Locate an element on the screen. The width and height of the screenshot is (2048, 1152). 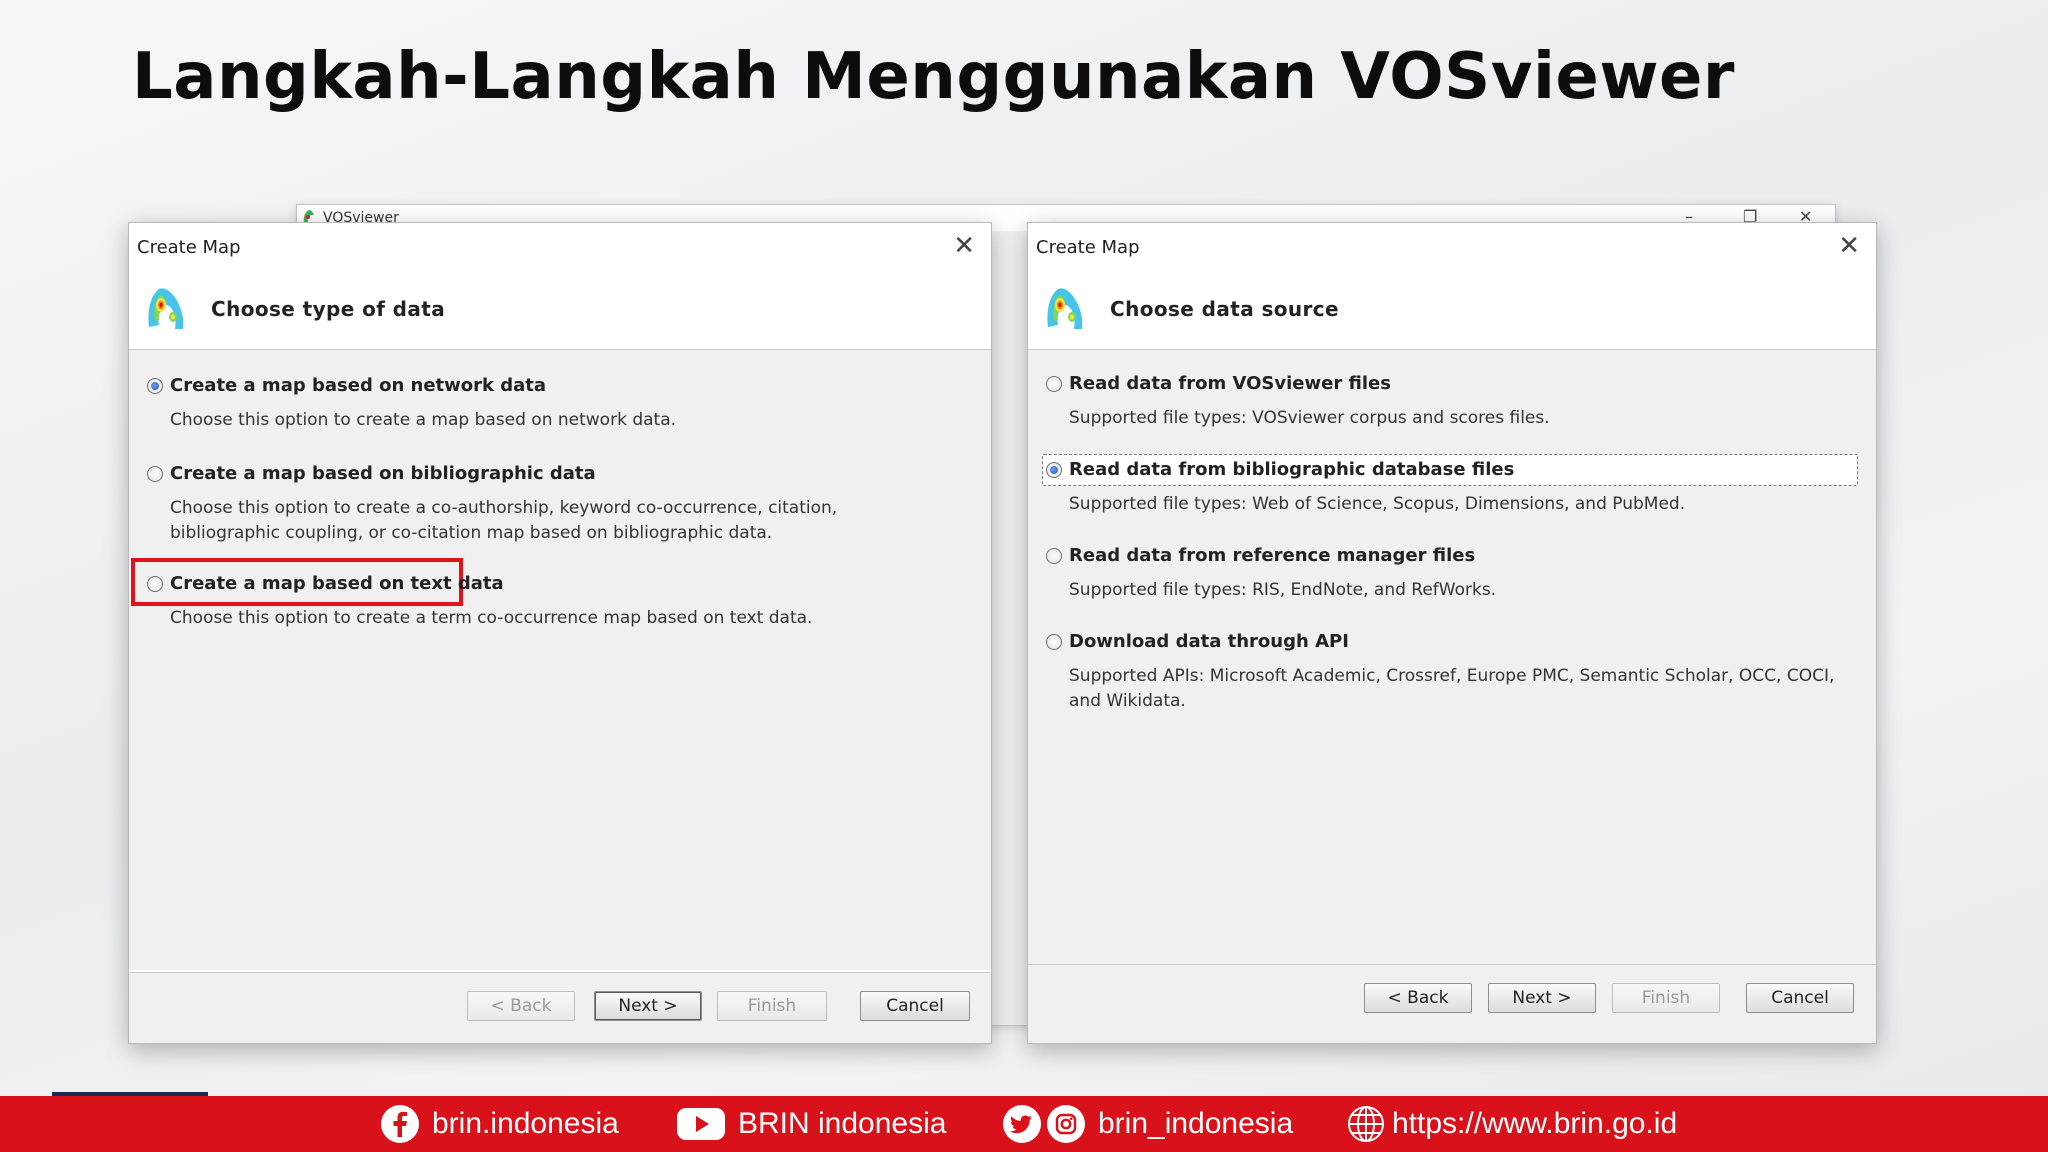
option-label: Read data from VOSviewer files is located at coordinates (1230, 383).